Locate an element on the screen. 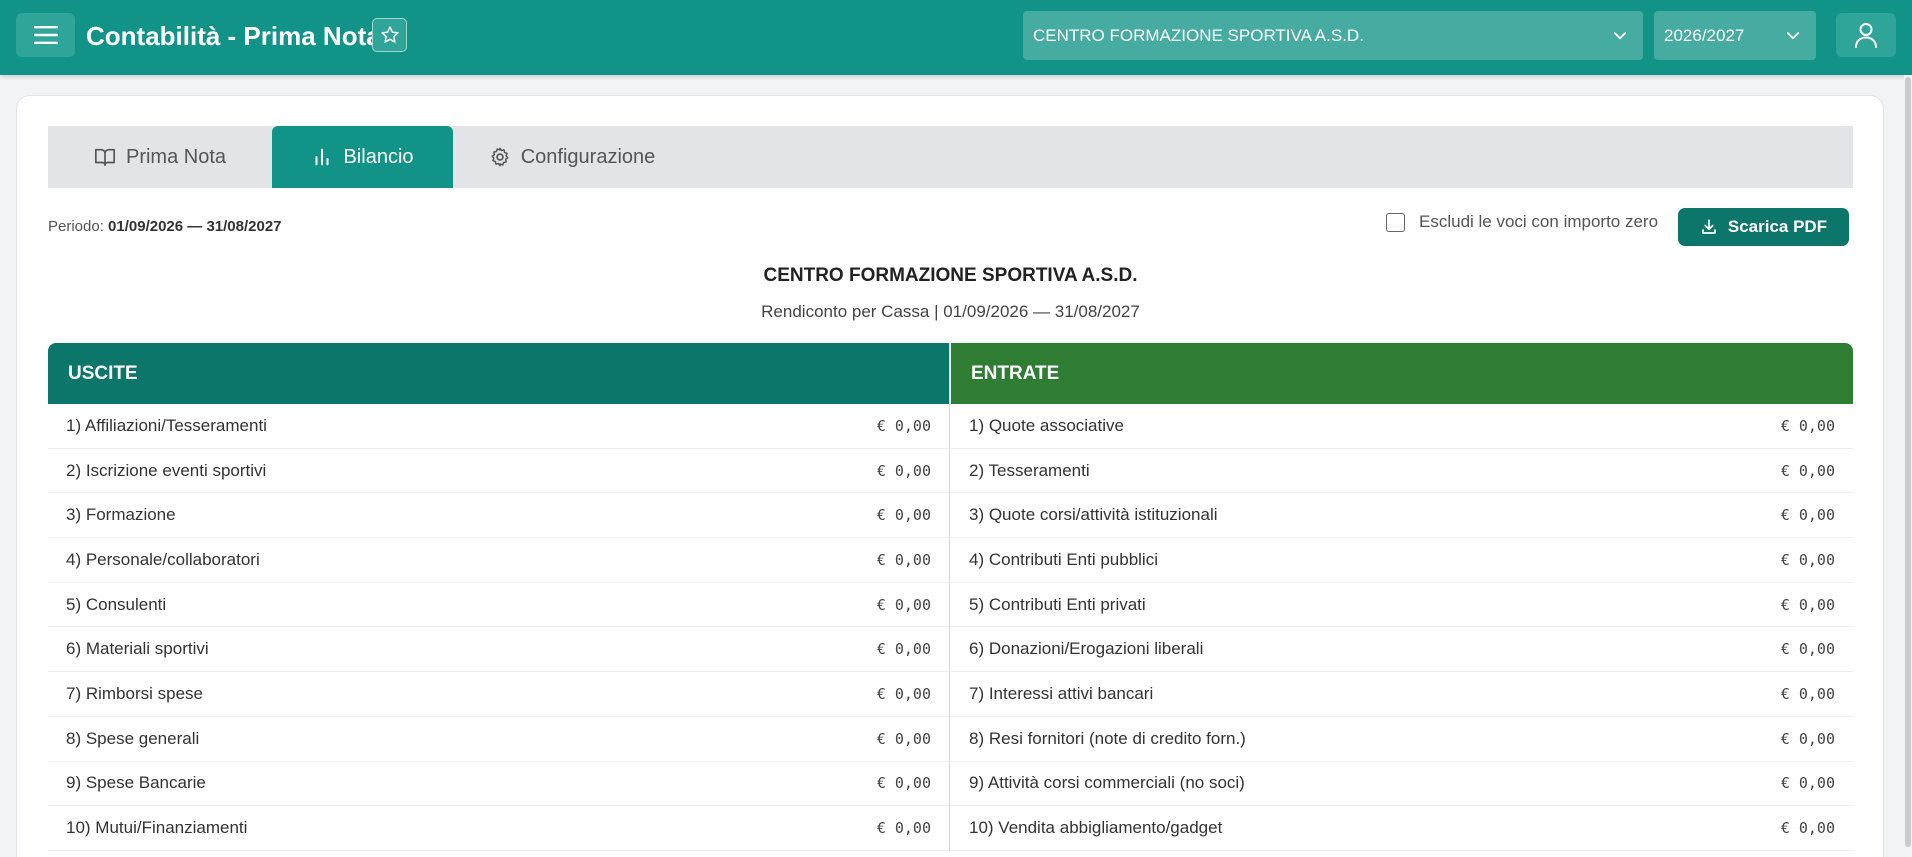  row-label: 9) Attività corsi commerciali (no soci) is located at coordinates (1107, 783).